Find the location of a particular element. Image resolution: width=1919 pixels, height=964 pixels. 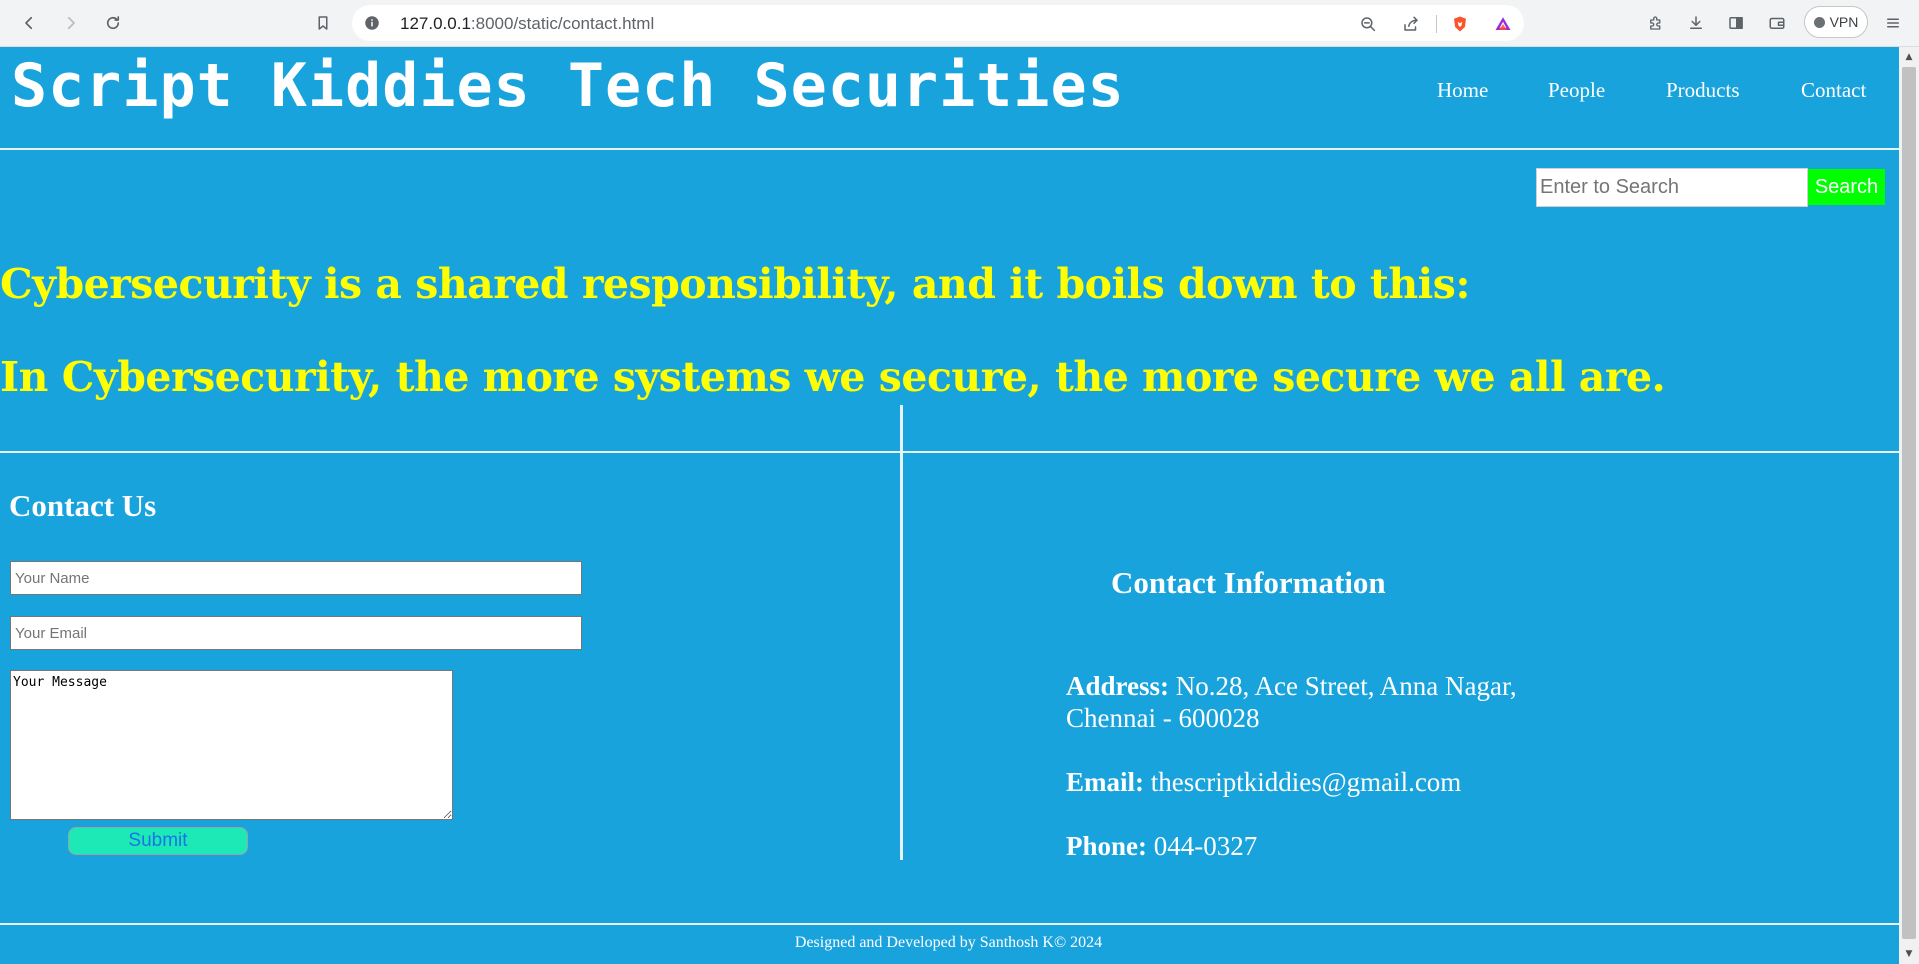

back-icon is located at coordinates (29, 23).